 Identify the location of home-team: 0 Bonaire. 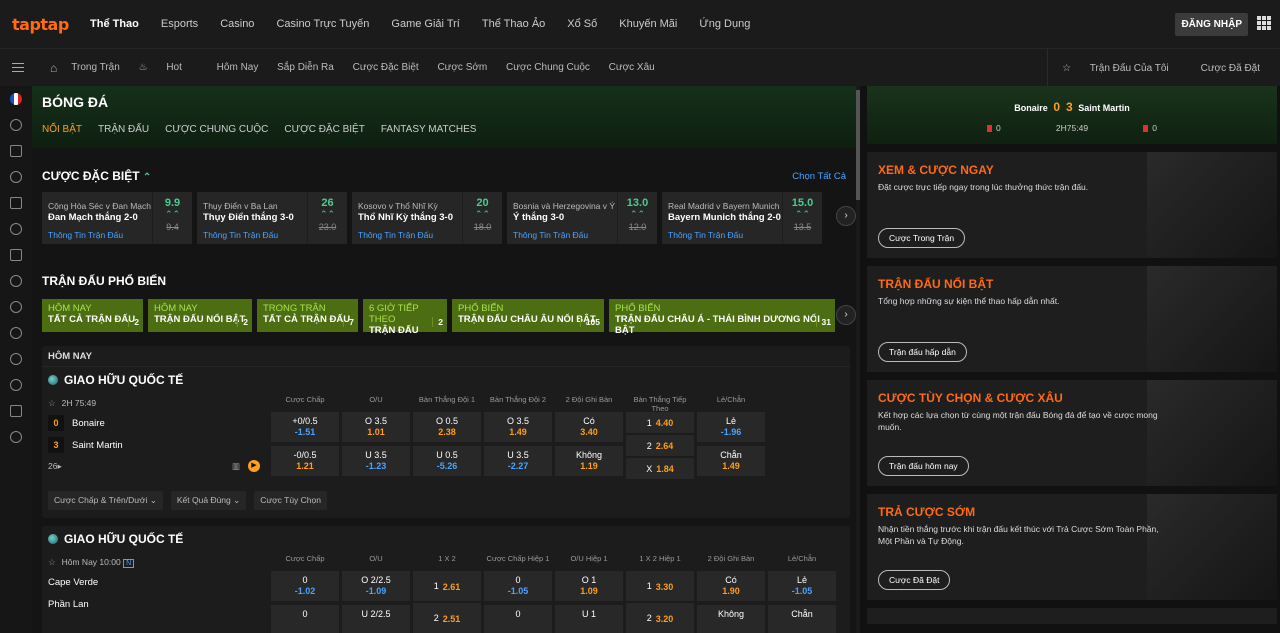
(158, 423).